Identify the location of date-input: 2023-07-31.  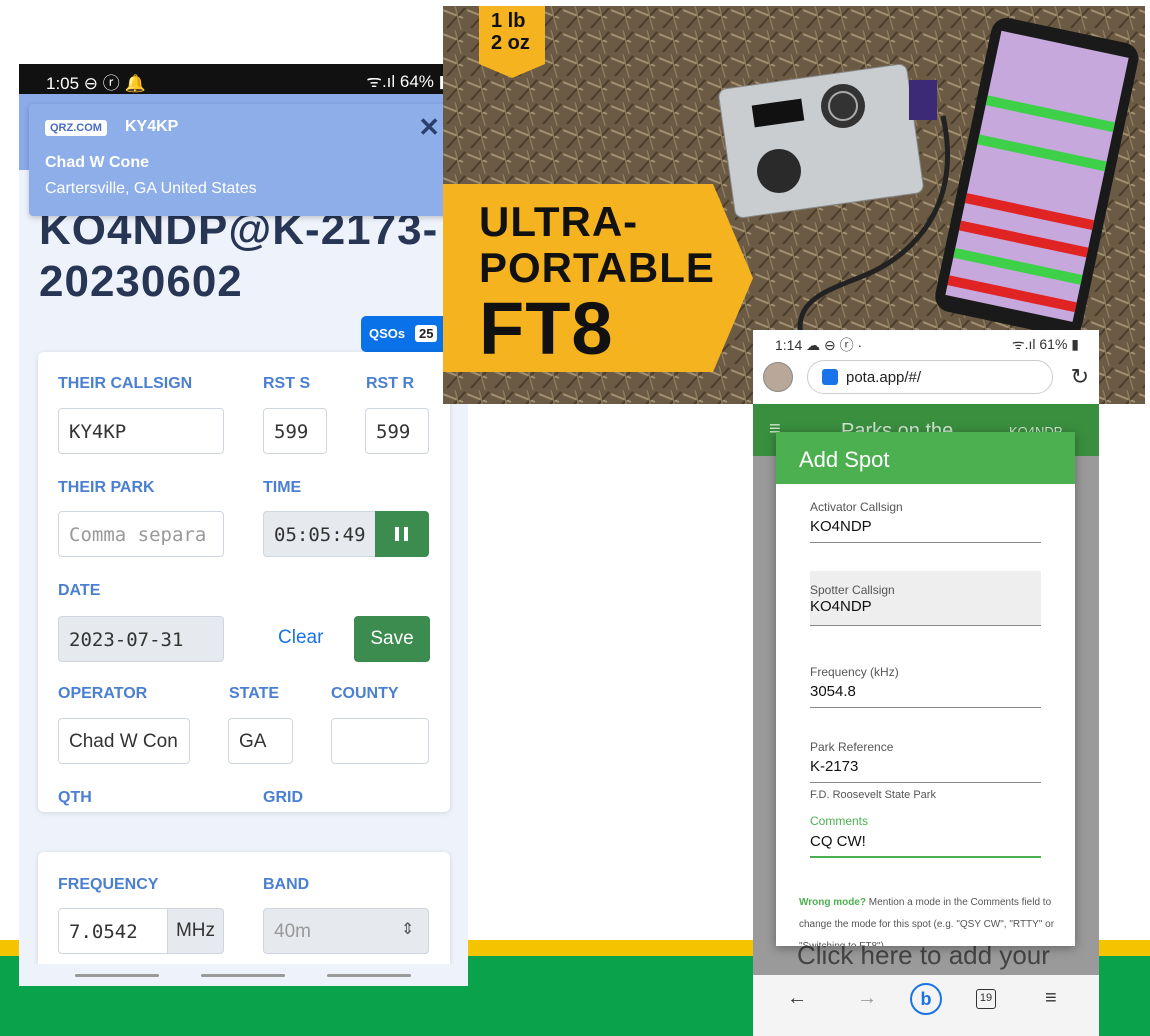
(141, 639).